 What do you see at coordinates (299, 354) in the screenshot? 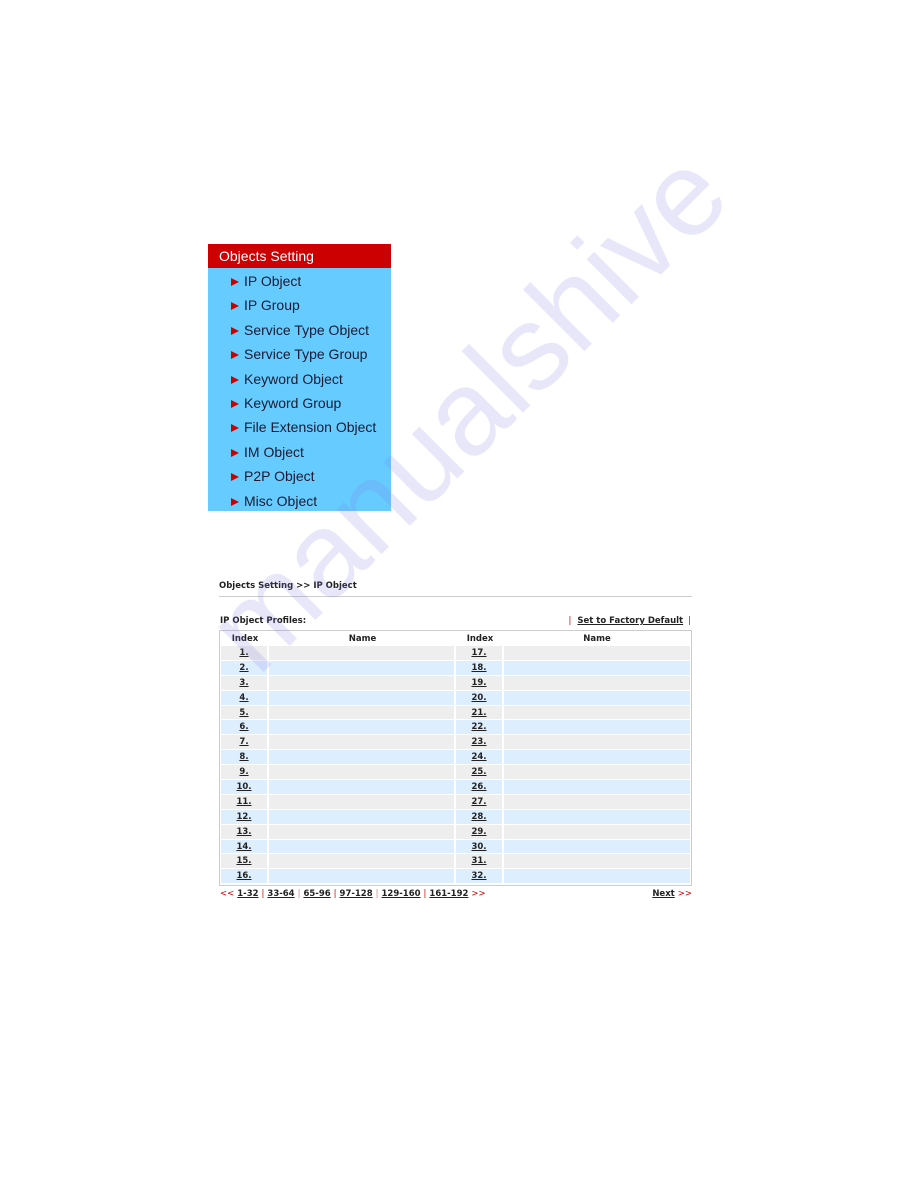
I see `menu-item-service-type-group: Service Type Group` at bounding box center [299, 354].